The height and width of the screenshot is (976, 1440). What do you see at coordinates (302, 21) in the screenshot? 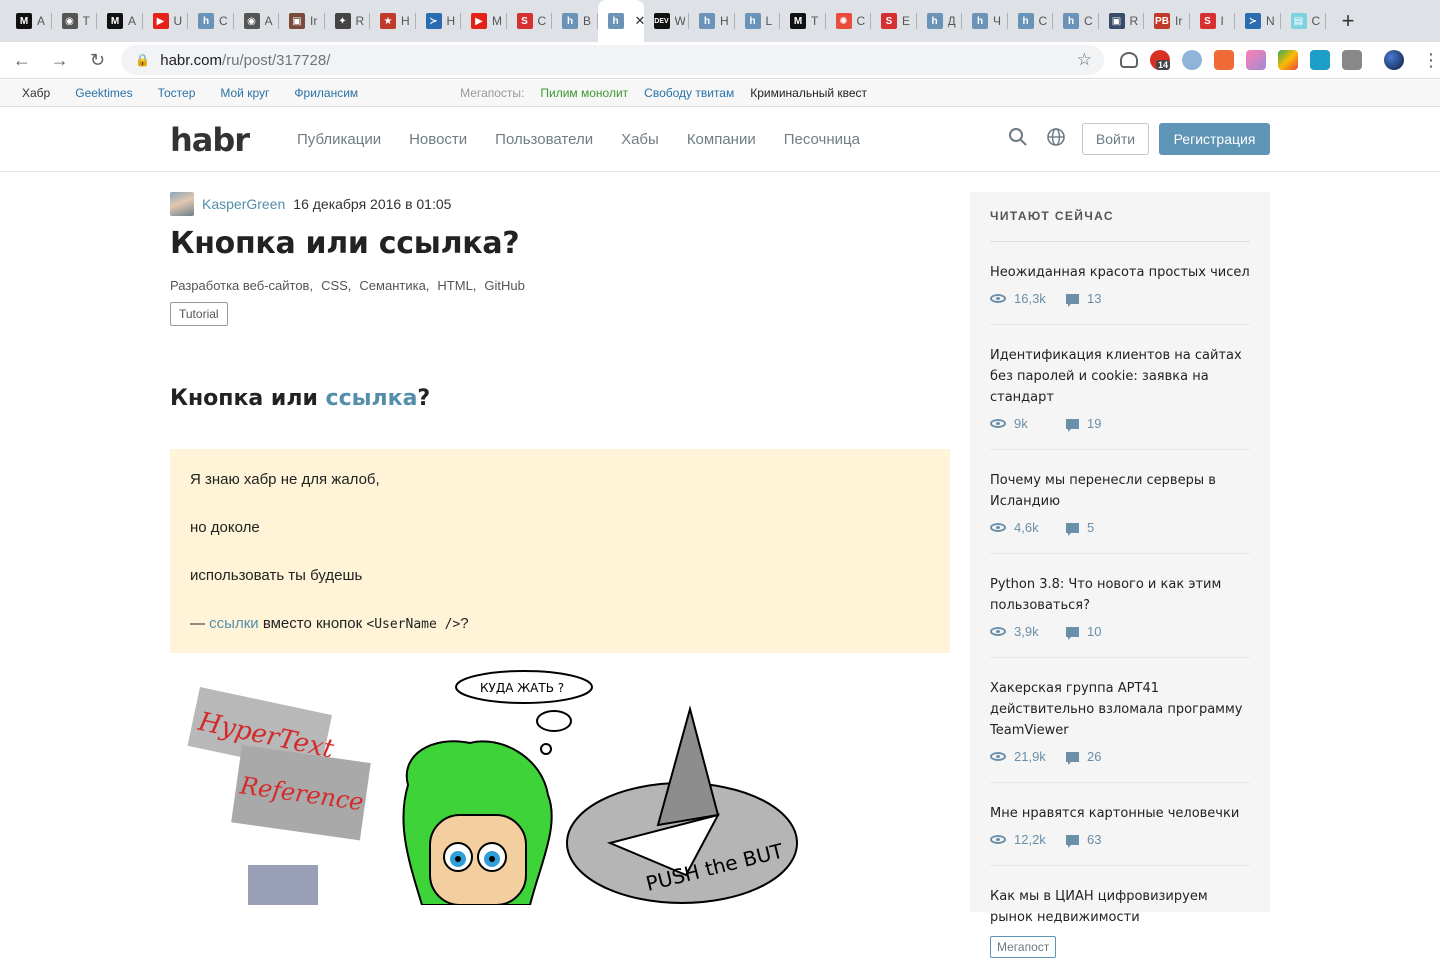
I see `browser-tab: ▣ Ir` at bounding box center [302, 21].